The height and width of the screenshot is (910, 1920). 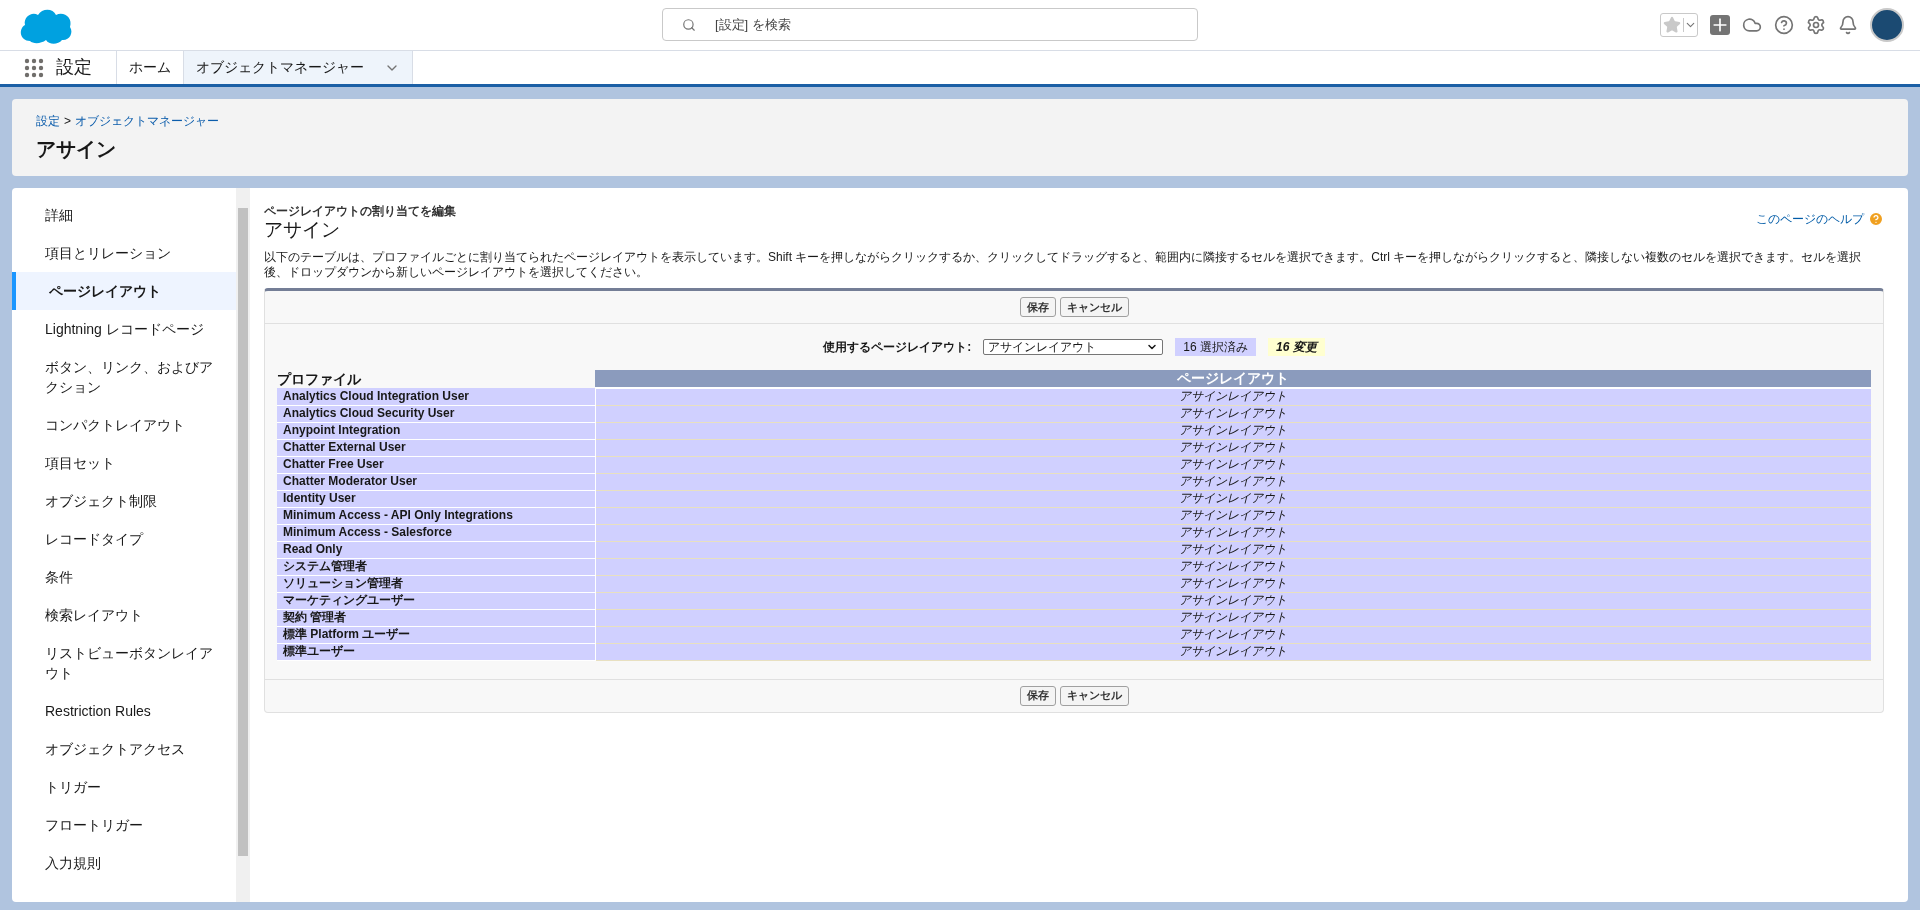 What do you see at coordinates (436, 396) in the screenshot?
I see `profile-cell: Analytics Cloud Integration User` at bounding box center [436, 396].